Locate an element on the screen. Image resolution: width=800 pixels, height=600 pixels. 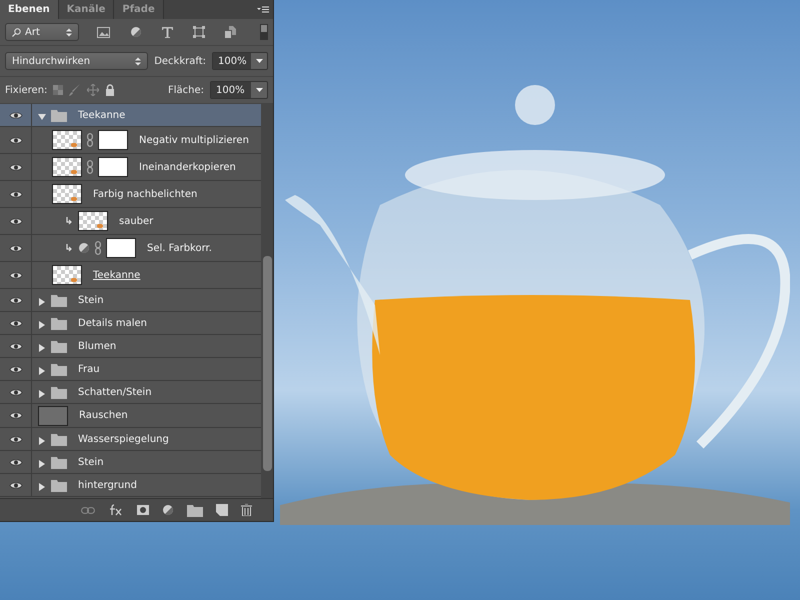
effects-icon is located at coordinates (116, 510).